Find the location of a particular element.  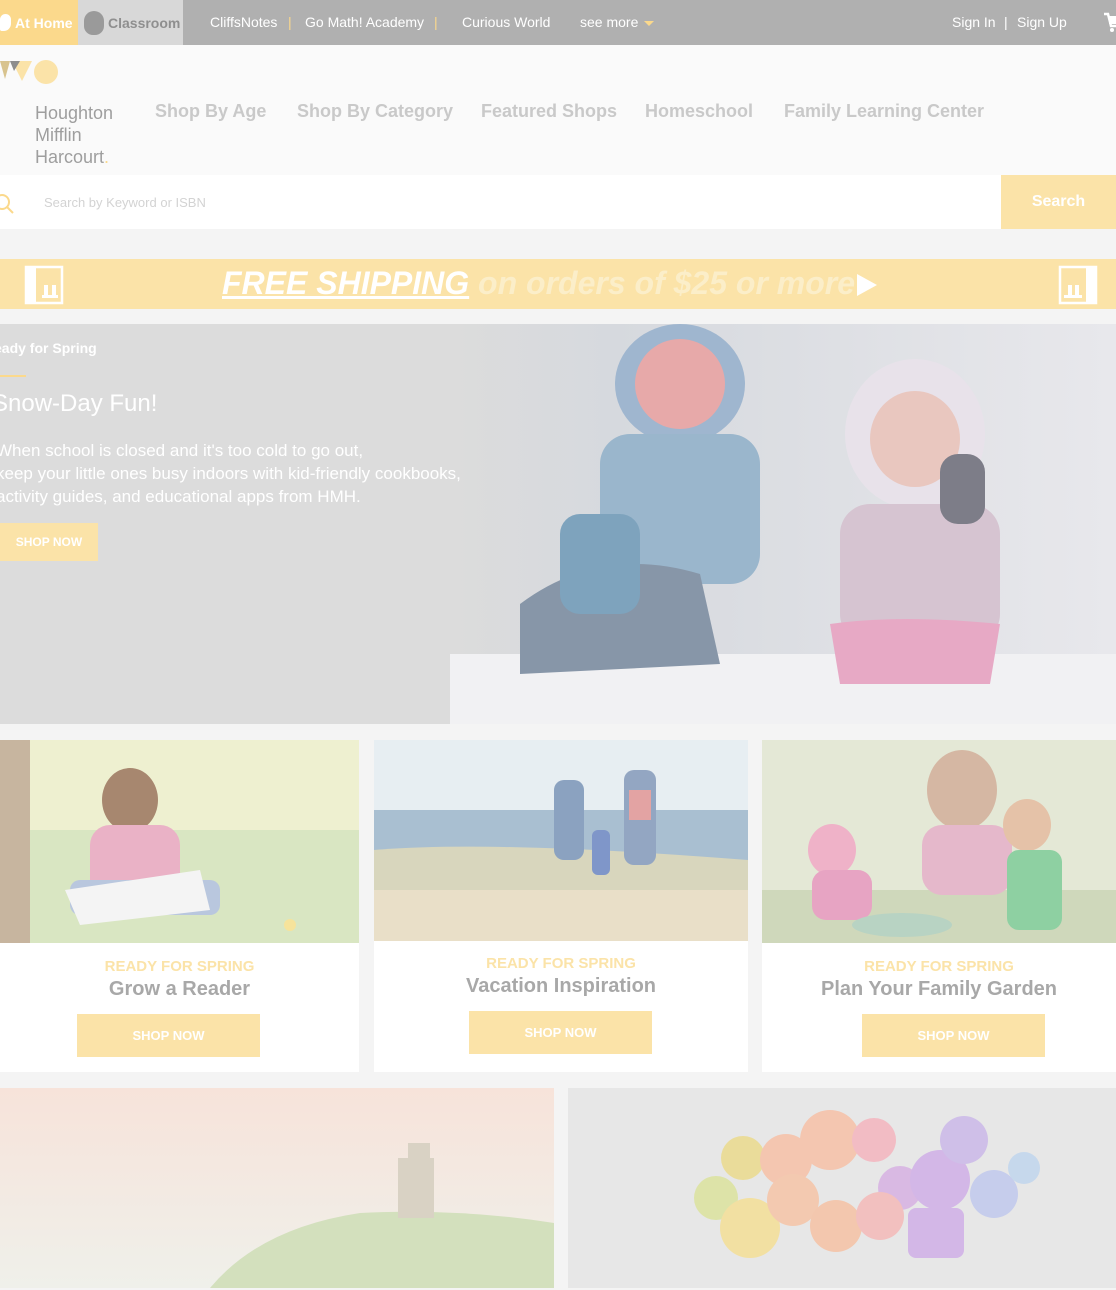

see-more-label: see more is located at coordinates (609, 22).